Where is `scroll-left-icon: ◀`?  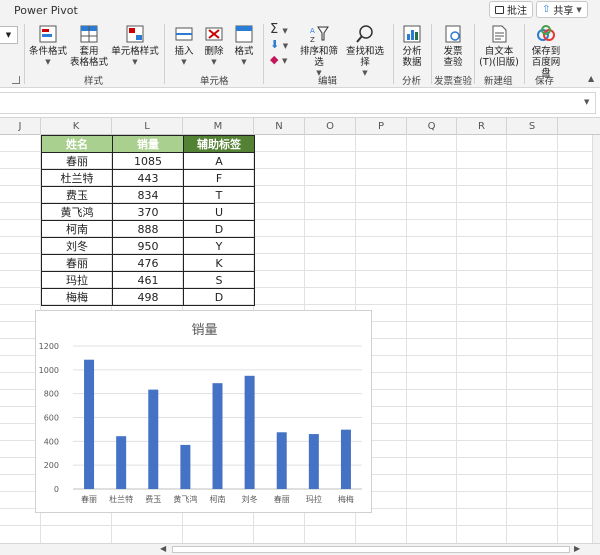 scroll-left-icon: ◀ is located at coordinates (163, 548).